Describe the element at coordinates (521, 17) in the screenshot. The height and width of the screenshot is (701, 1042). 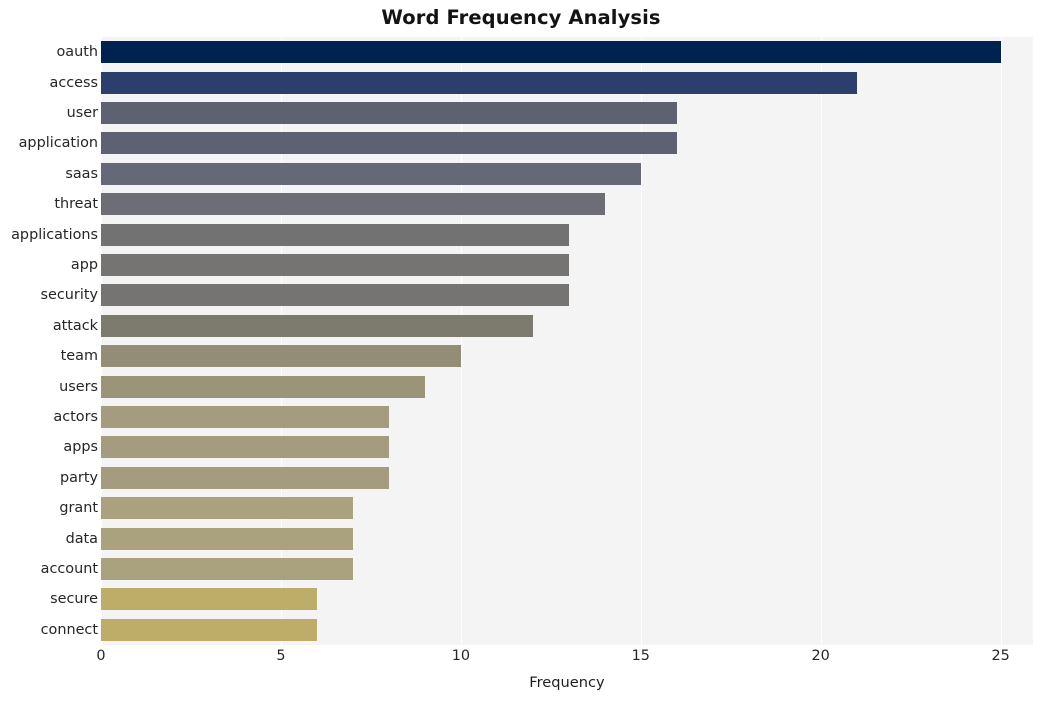
I see `chart-title: Word Frequency Analysis` at that location.